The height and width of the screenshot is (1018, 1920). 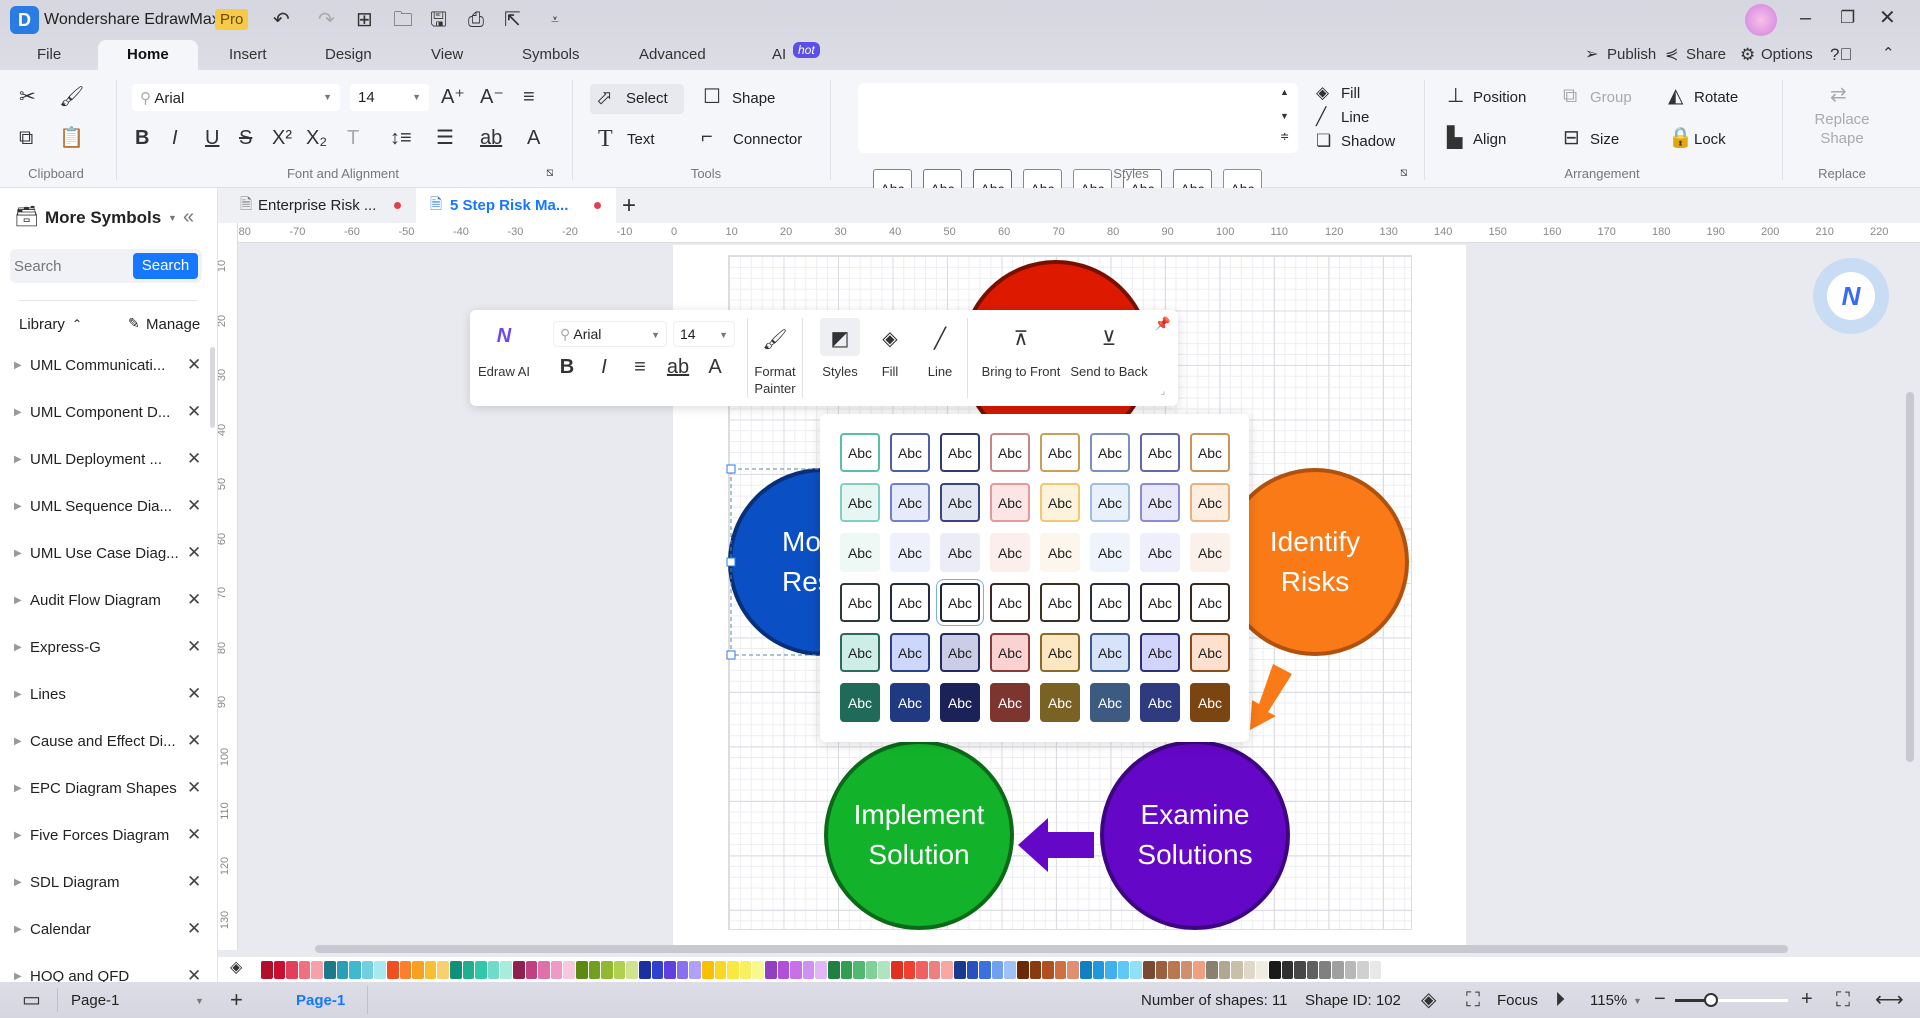 What do you see at coordinates (1851, 296) in the screenshot?
I see `edraw-ai-assistant-button: N` at bounding box center [1851, 296].